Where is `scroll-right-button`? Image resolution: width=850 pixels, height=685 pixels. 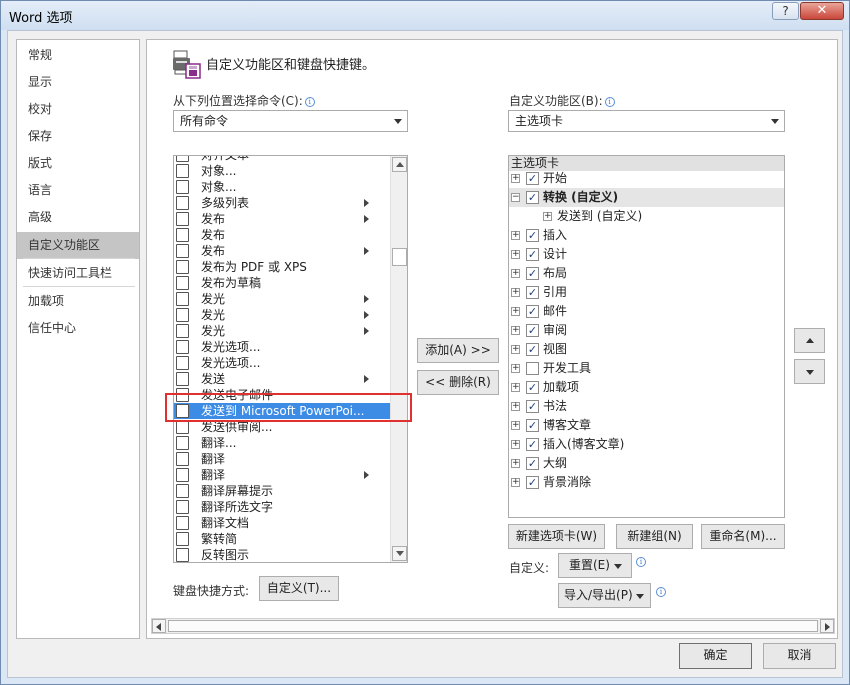 scroll-right-button is located at coordinates (827, 626).